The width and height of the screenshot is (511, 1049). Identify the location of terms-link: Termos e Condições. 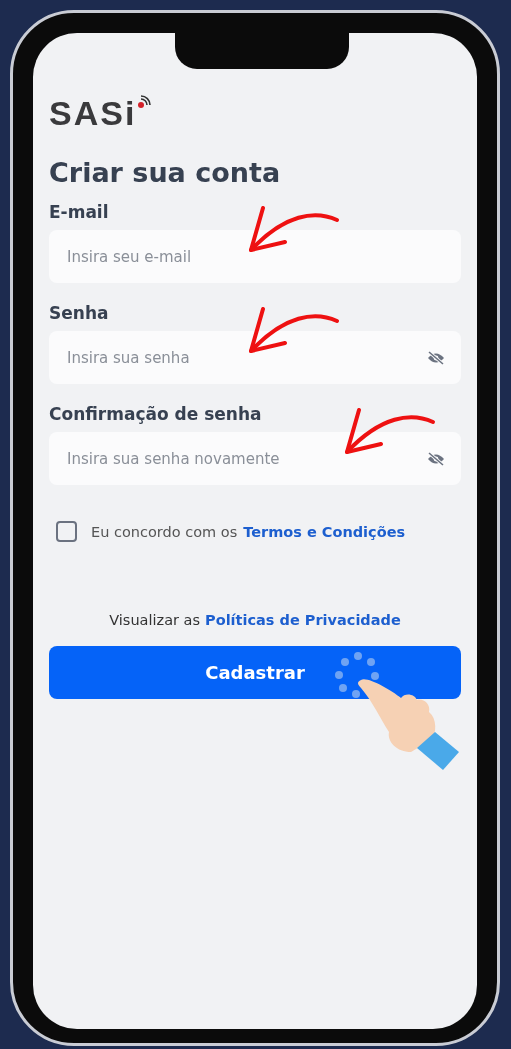
(324, 531).